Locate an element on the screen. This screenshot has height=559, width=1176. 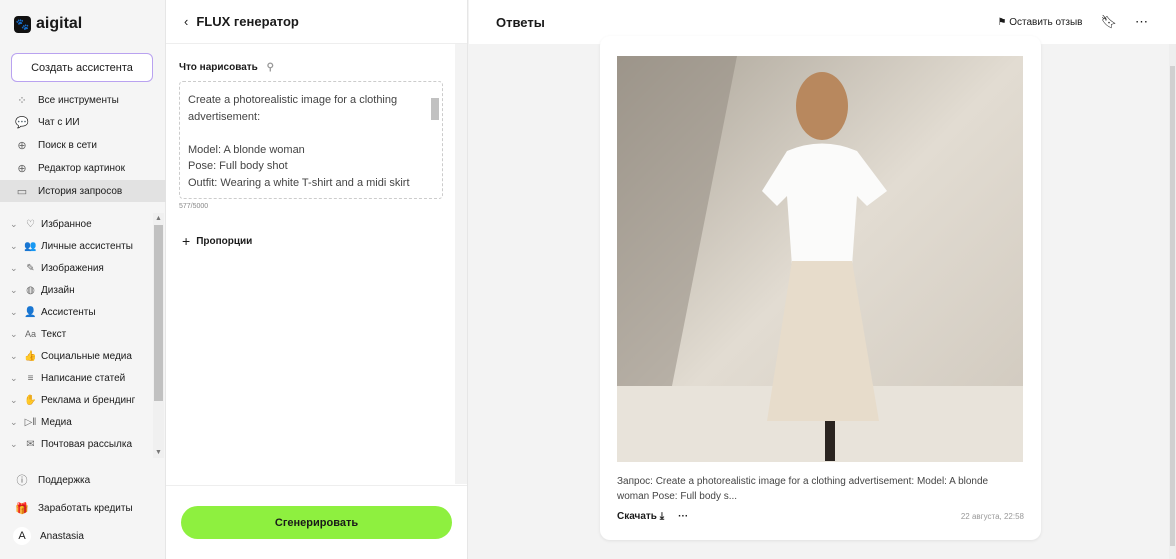
generate-button: Сгенерировать is located at coordinates (316, 522).